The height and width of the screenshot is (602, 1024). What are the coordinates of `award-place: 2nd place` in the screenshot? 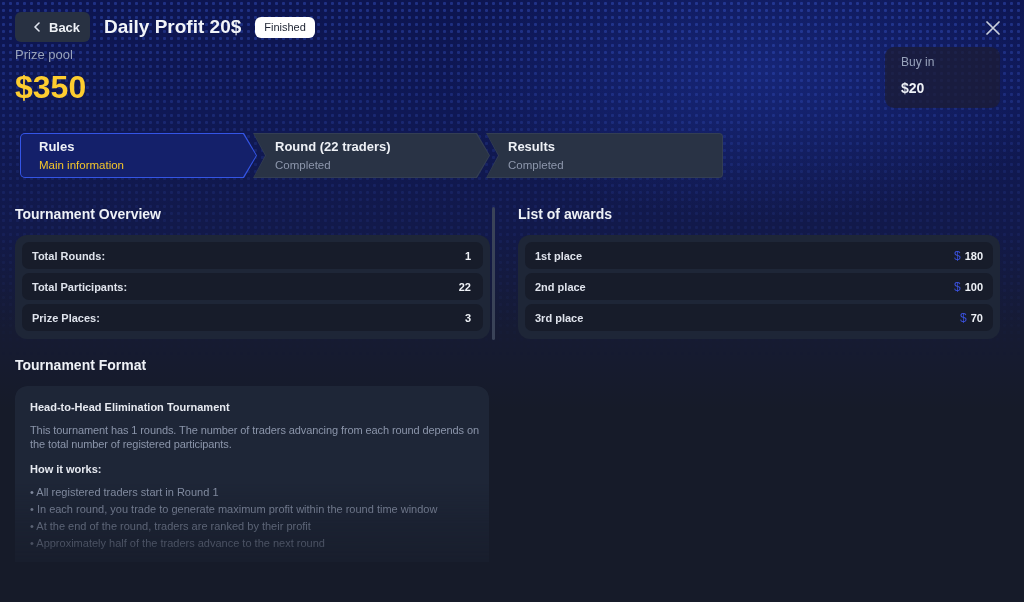 It's located at (560, 286).